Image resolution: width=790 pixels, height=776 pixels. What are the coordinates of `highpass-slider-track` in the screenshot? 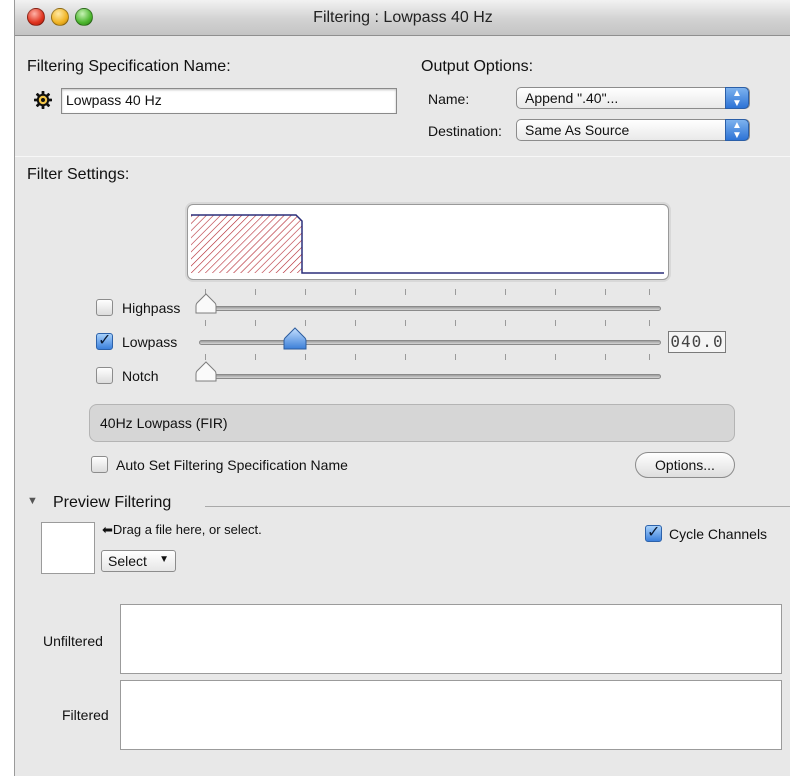 It's located at (430, 308).